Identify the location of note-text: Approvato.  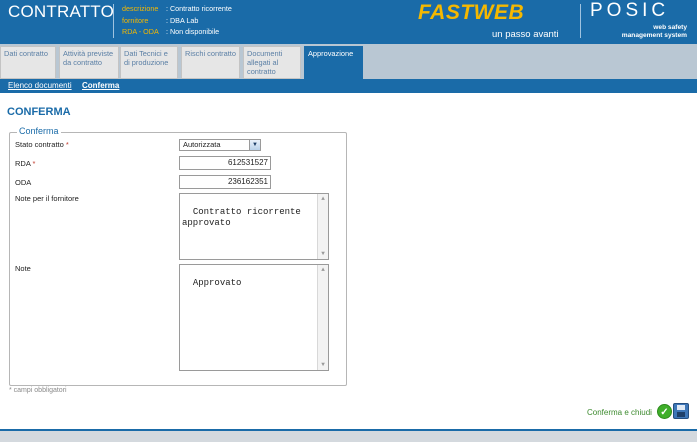
(217, 283).